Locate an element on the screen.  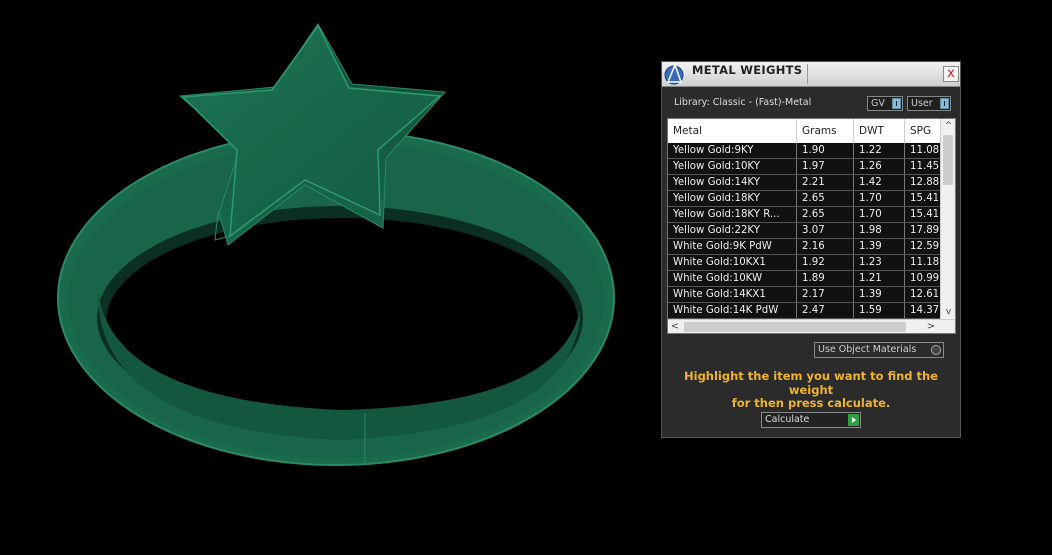
table-cell-spg: 11.08 is located at coordinates (922, 150).